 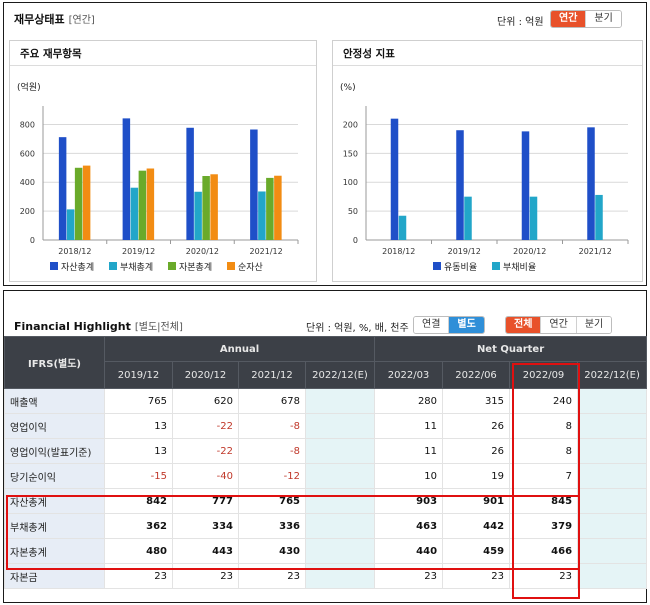 I want to click on table-cell: 315, so click(x=476, y=401).